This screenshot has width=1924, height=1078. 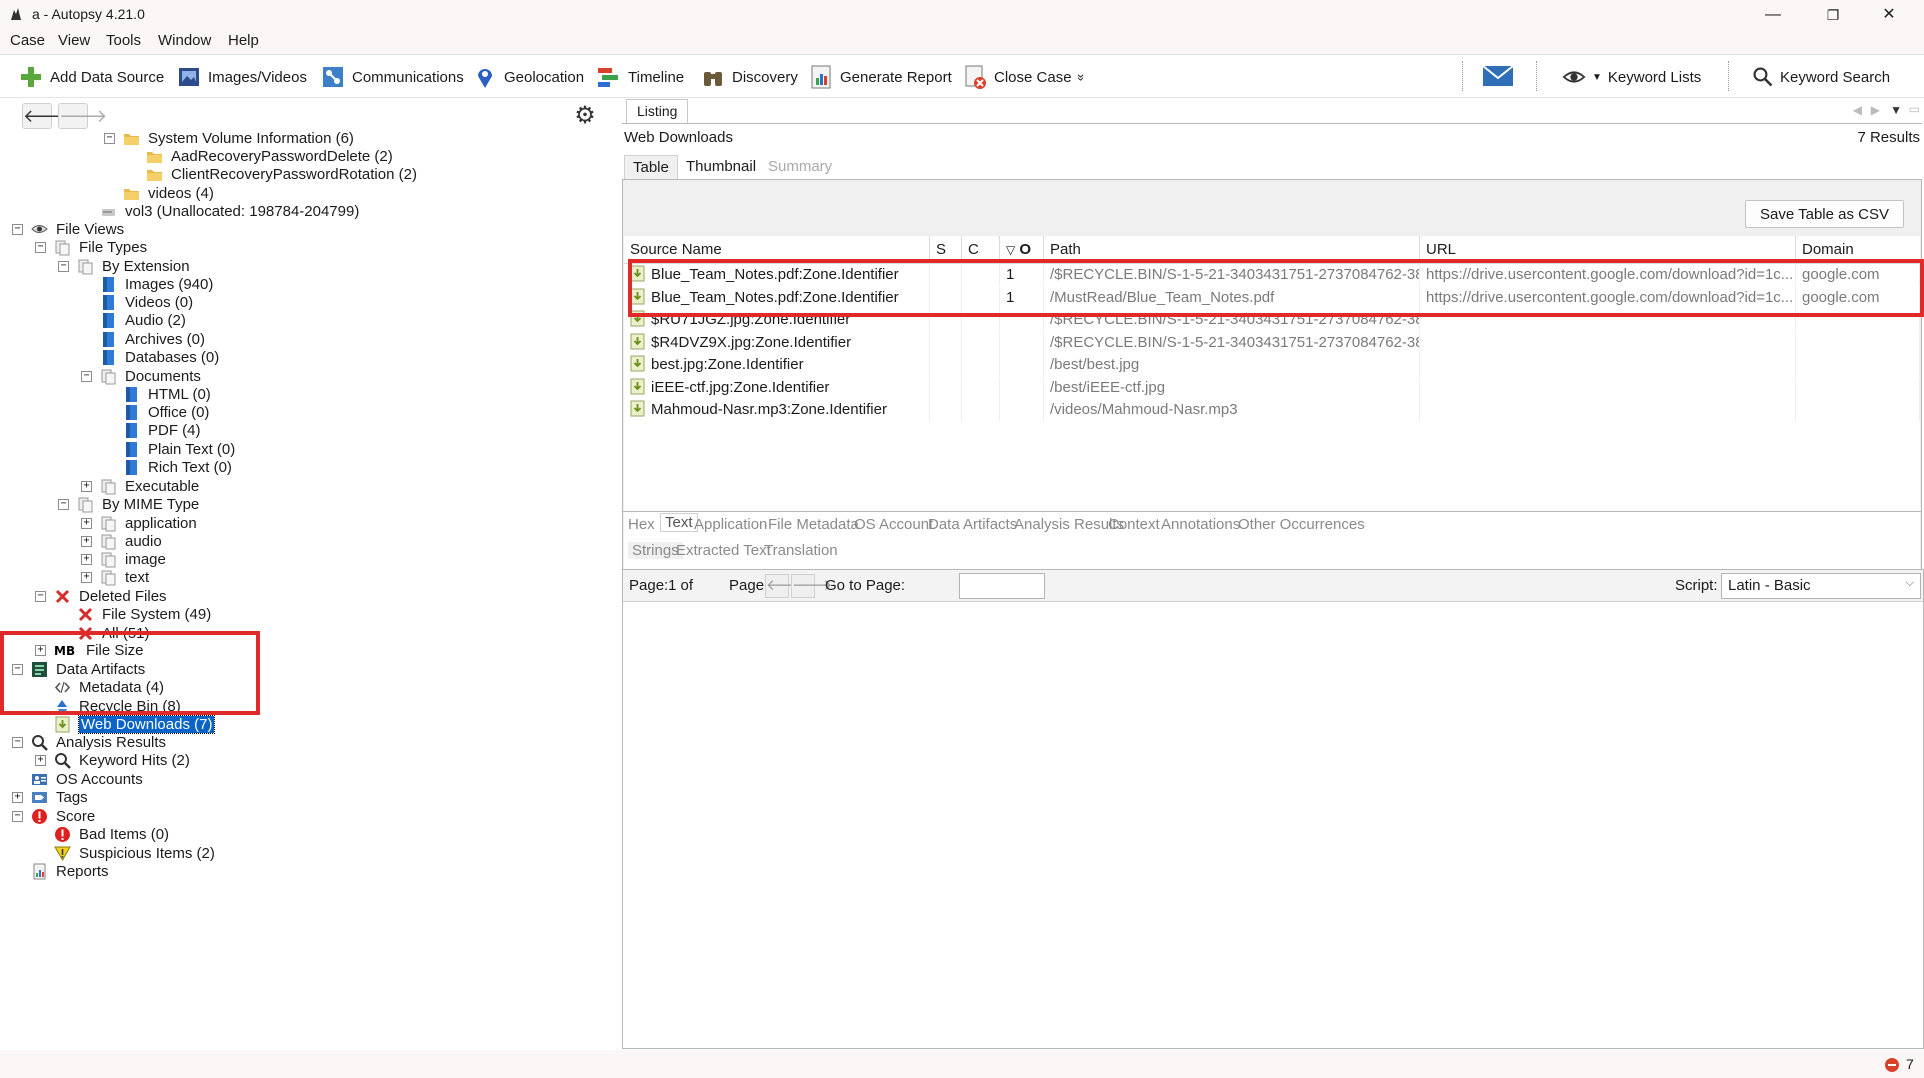 I want to click on viewer-tab-file-metadata: File Metadata, so click(x=813, y=524).